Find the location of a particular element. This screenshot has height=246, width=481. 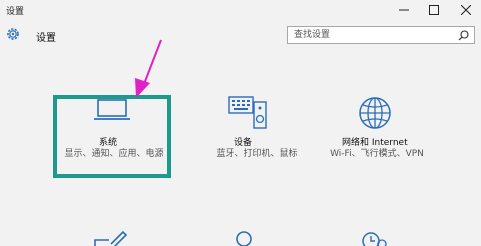

search-icon is located at coordinates (463, 35).